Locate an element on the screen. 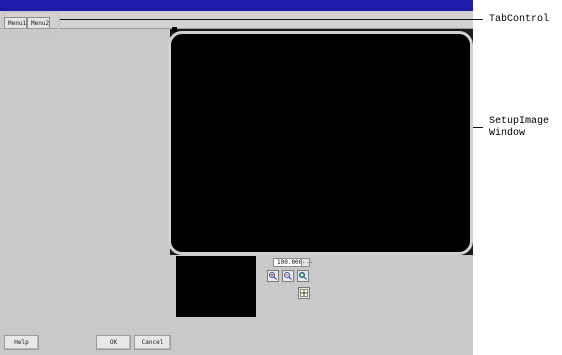 The width and height of the screenshot is (562, 355). fit-grid-icon is located at coordinates (304, 293).